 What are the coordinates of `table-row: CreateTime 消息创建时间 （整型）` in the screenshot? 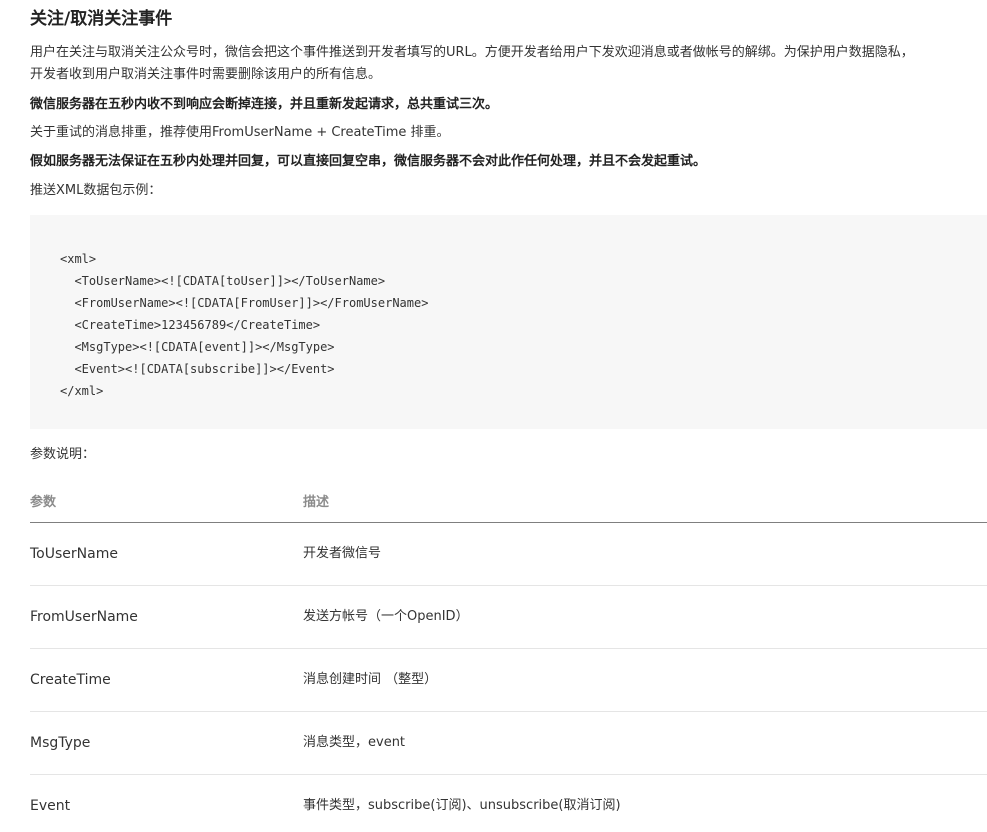 It's located at (508, 680).